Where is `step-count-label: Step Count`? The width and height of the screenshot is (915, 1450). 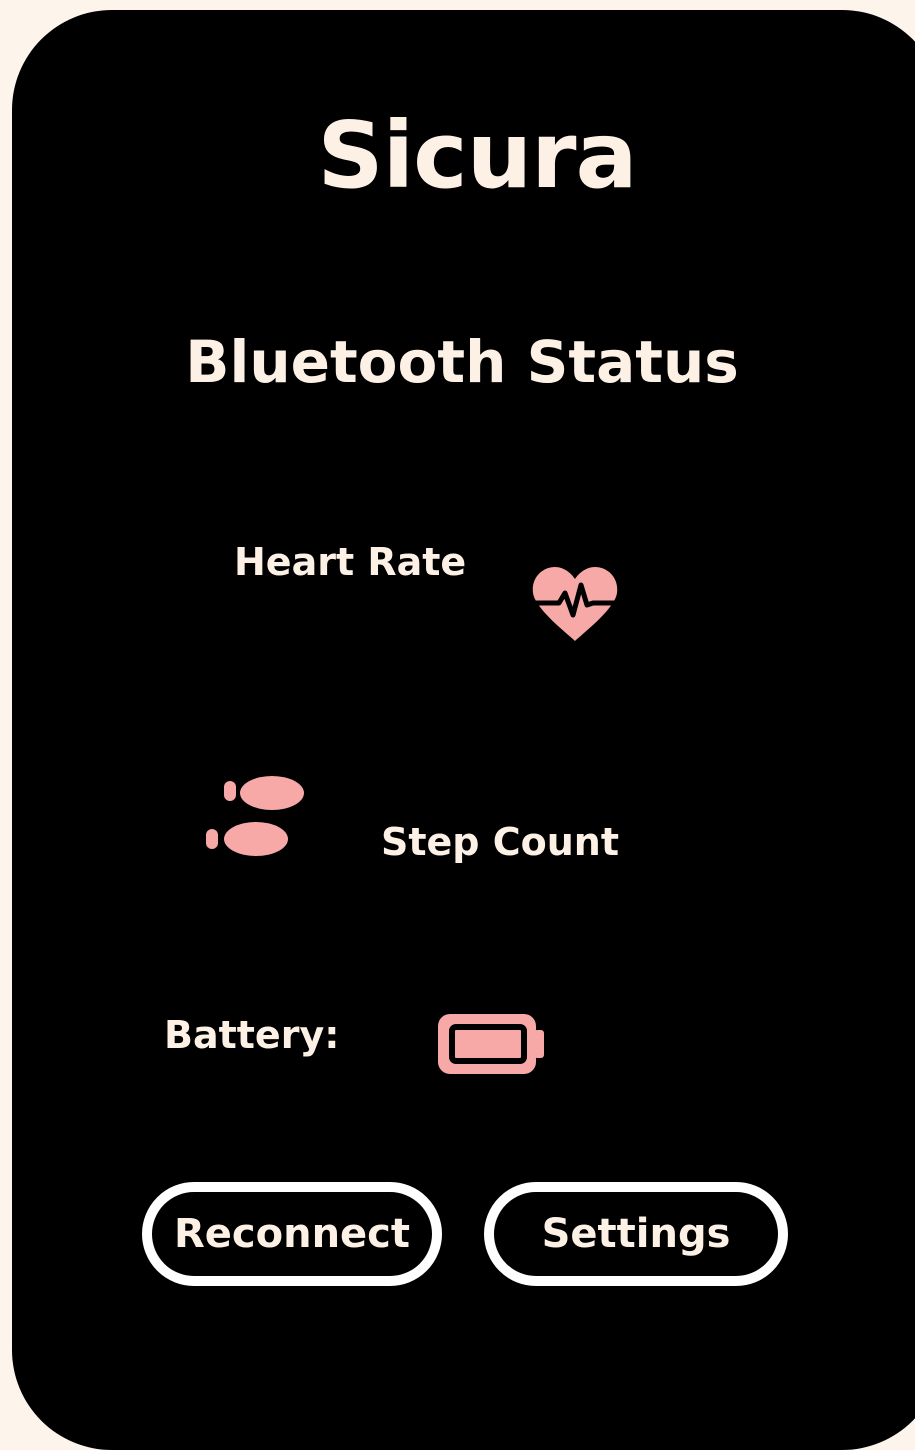
step-count-label: Step Count is located at coordinates (500, 842).